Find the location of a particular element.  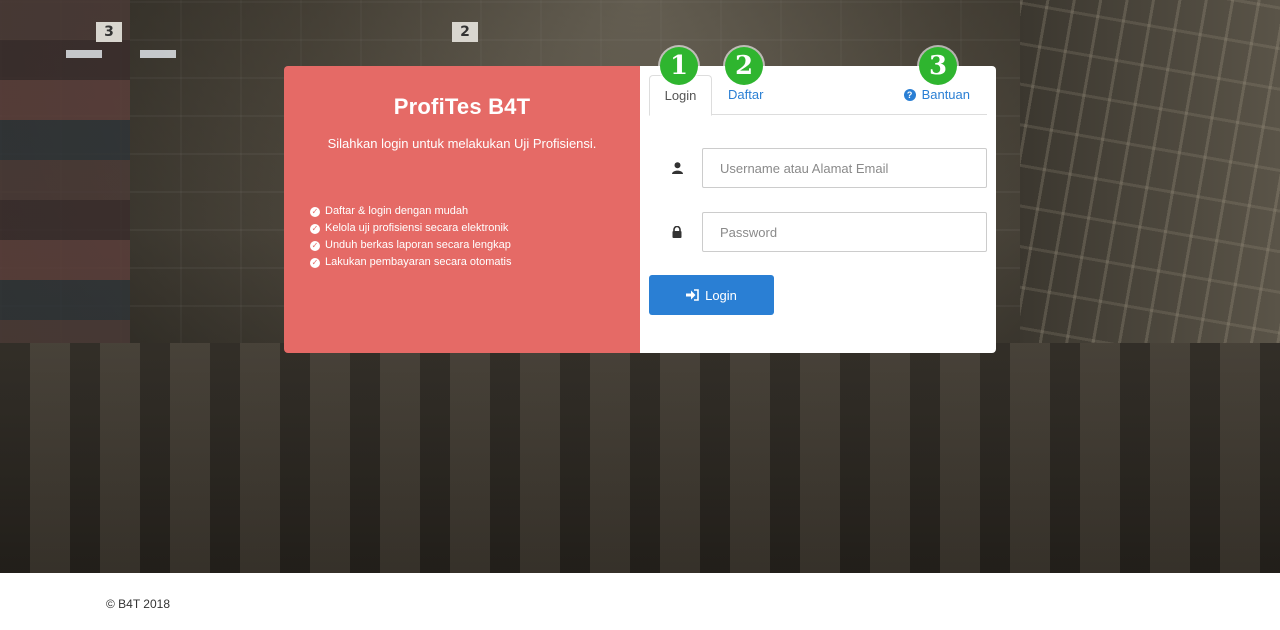

feature-item: ✓ Daftar & login dengan mudah is located at coordinates (475, 211).